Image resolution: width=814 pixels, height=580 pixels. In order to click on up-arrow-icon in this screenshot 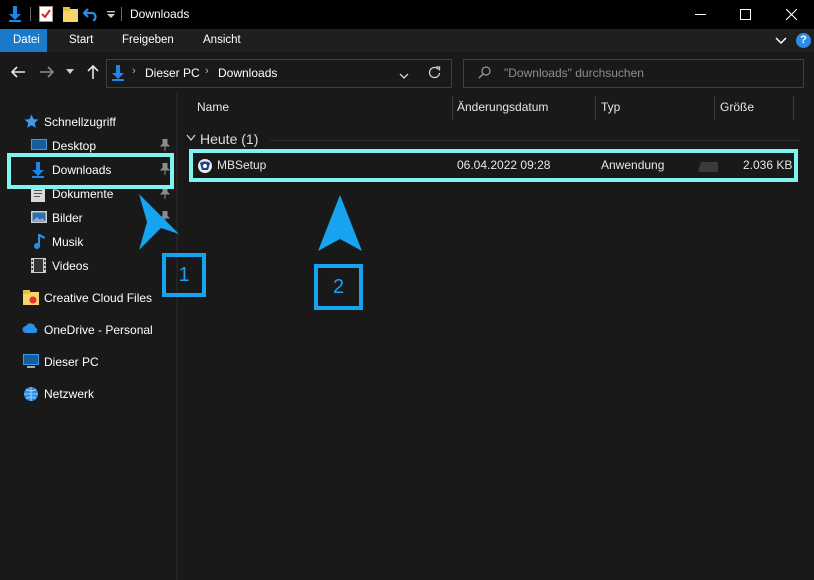, I will do `click(93, 72)`.